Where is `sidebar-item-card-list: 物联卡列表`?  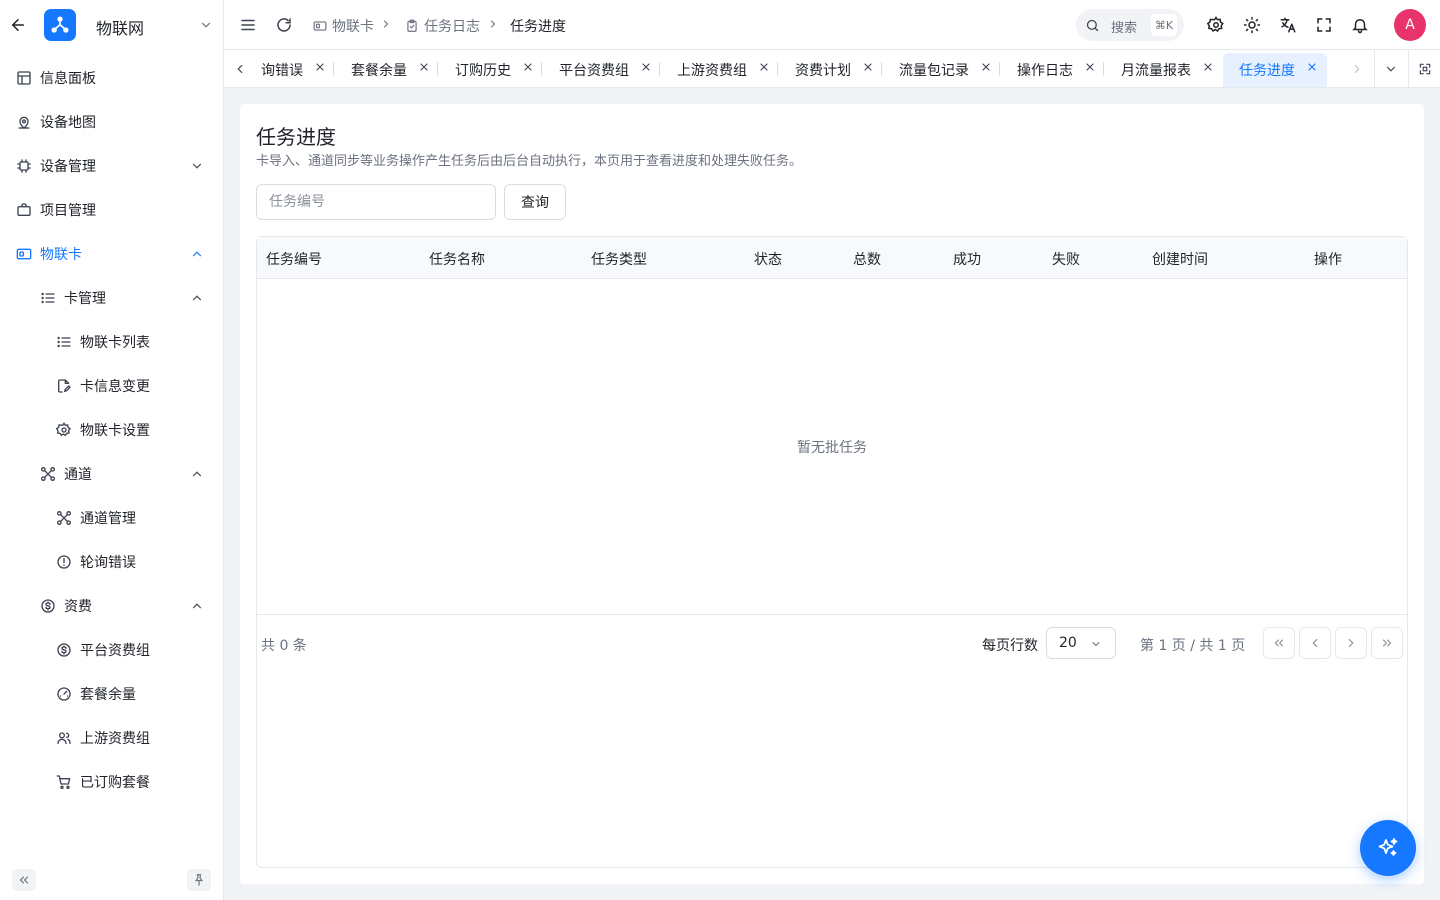 sidebar-item-card-list: 物联卡列表 is located at coordinates (111, 342).